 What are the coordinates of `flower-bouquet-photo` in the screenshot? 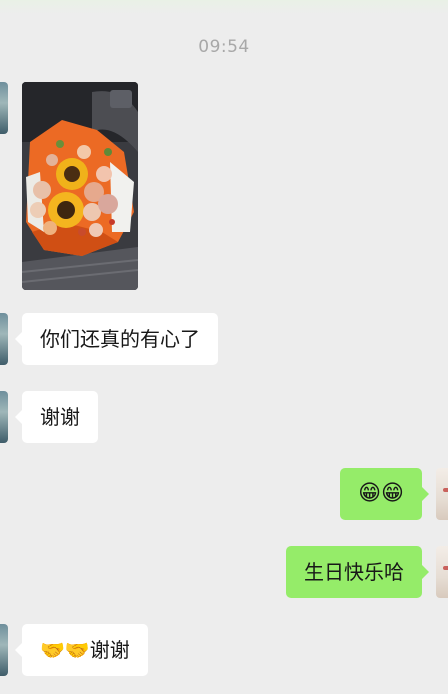 It's located at (80, 186).